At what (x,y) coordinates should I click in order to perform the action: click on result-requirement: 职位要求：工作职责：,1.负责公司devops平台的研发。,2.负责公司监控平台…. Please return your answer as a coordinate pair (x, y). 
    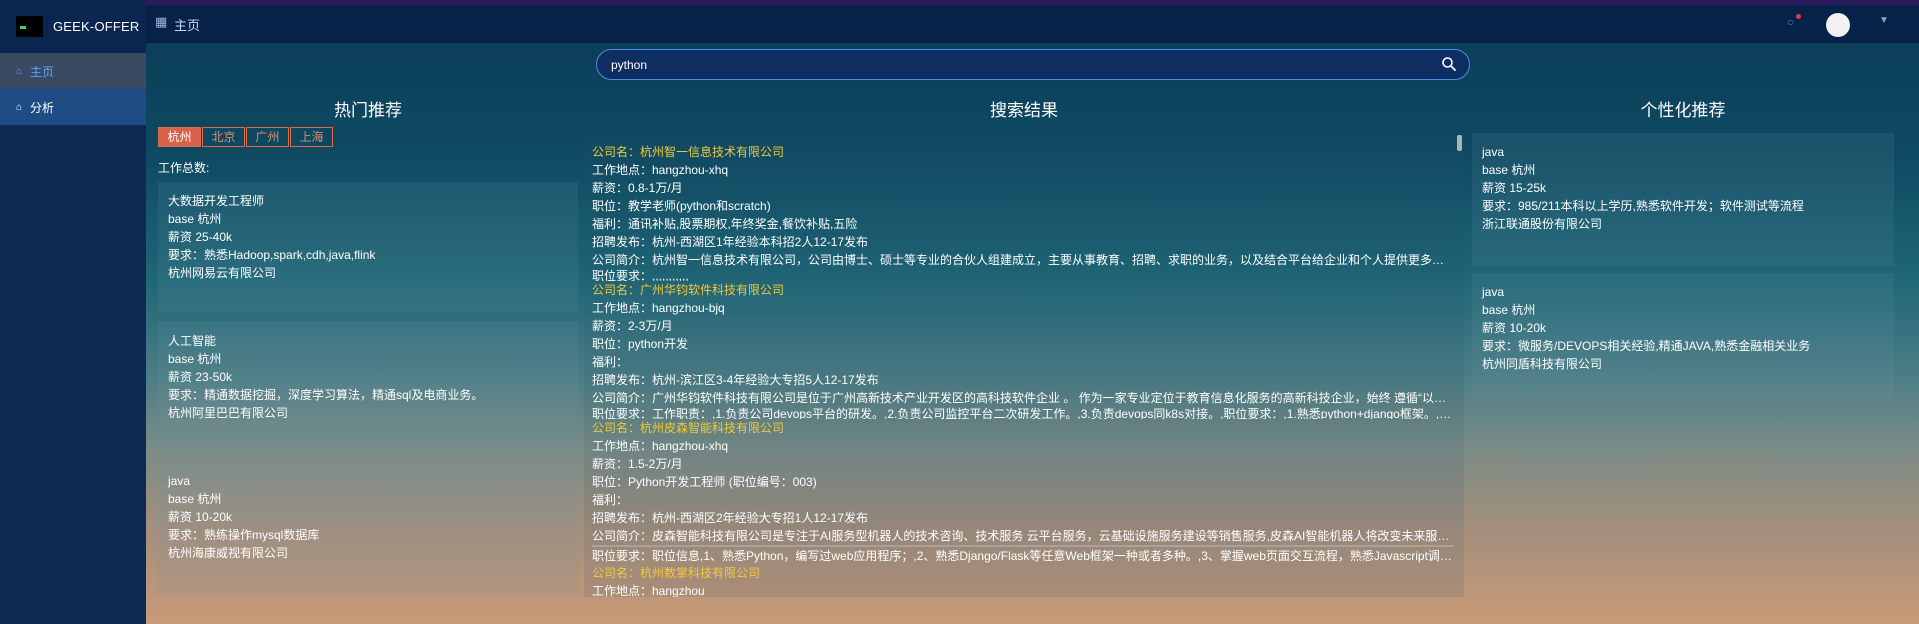
    Looking at the image, I should click on (1023, 413).